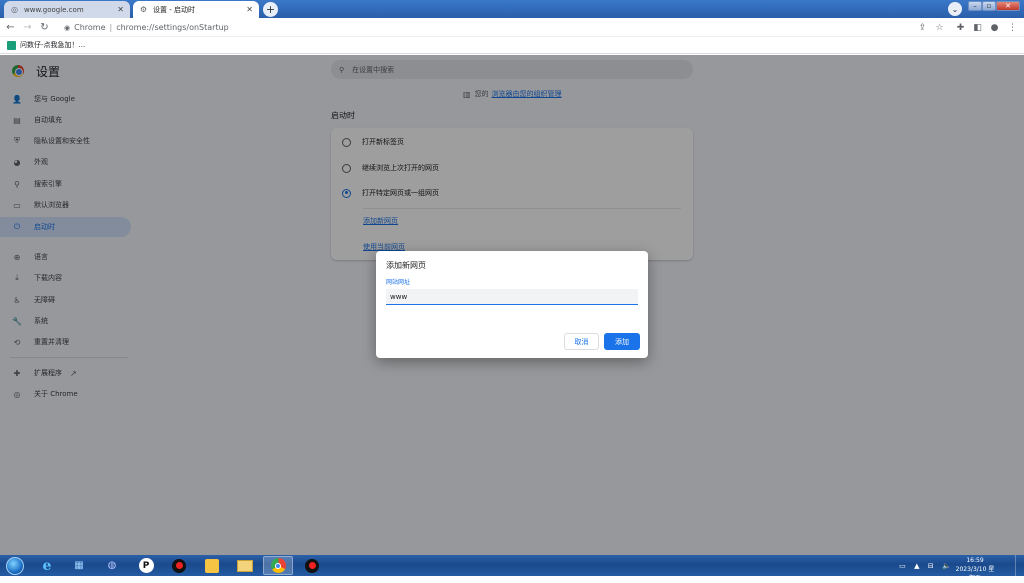 The height and width of the screenshot is (583, 1024). What do you see at coordinates (196, 9) in the screenshot?
I see `tab-settings: ⚙ 设置 - 启动时 ✕` at bounding box center [196, 9].